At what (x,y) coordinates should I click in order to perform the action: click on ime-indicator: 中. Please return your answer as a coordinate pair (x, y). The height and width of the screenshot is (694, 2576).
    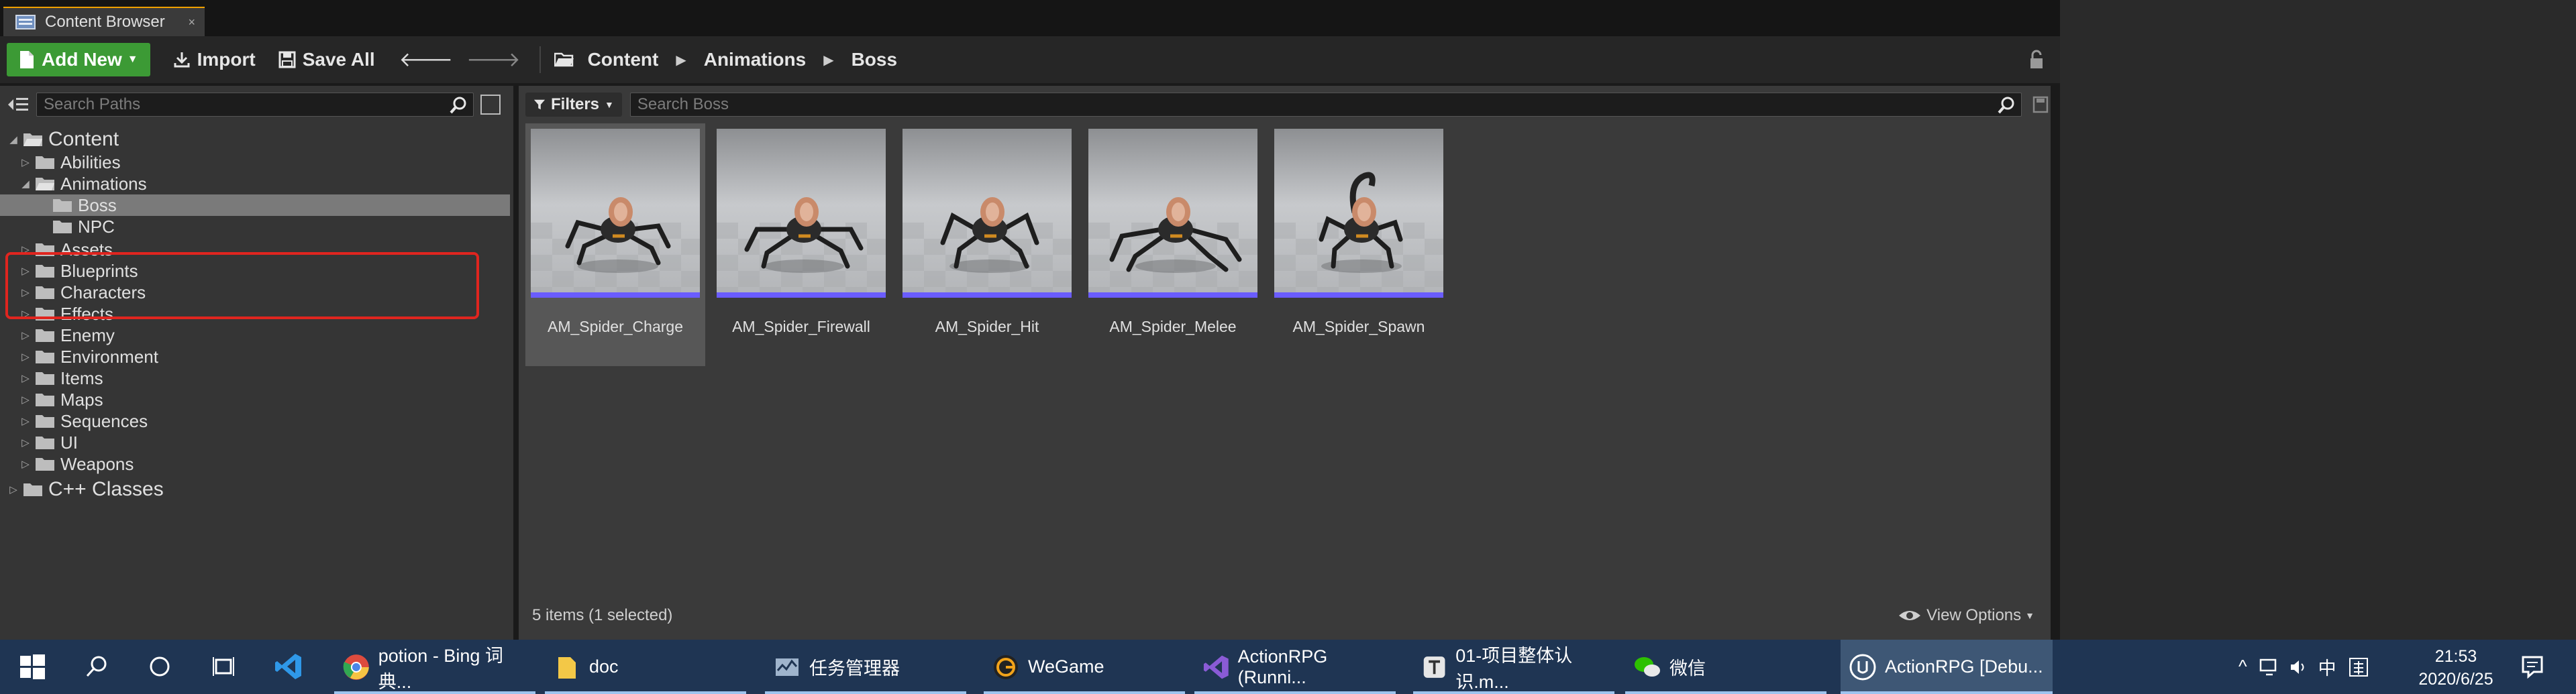
    Looking at the image, I should click on (2327, 667).